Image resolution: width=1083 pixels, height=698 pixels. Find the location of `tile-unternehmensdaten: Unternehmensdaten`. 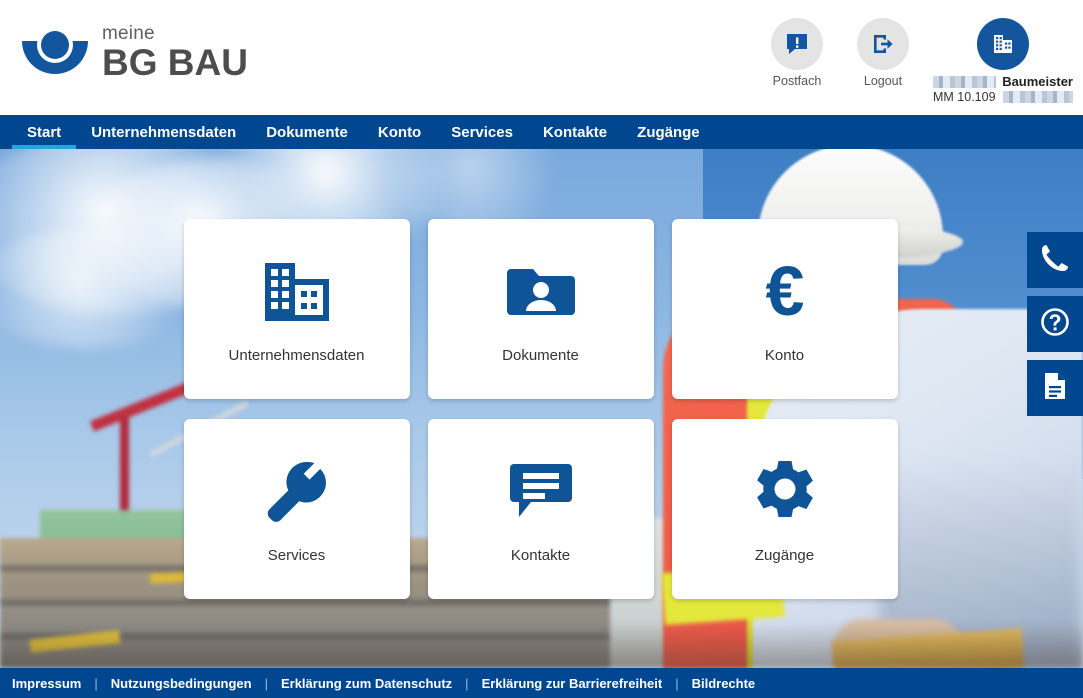

tile-unternehmensdaten: Unternehmensdaten is located at coordinates (296, 308).